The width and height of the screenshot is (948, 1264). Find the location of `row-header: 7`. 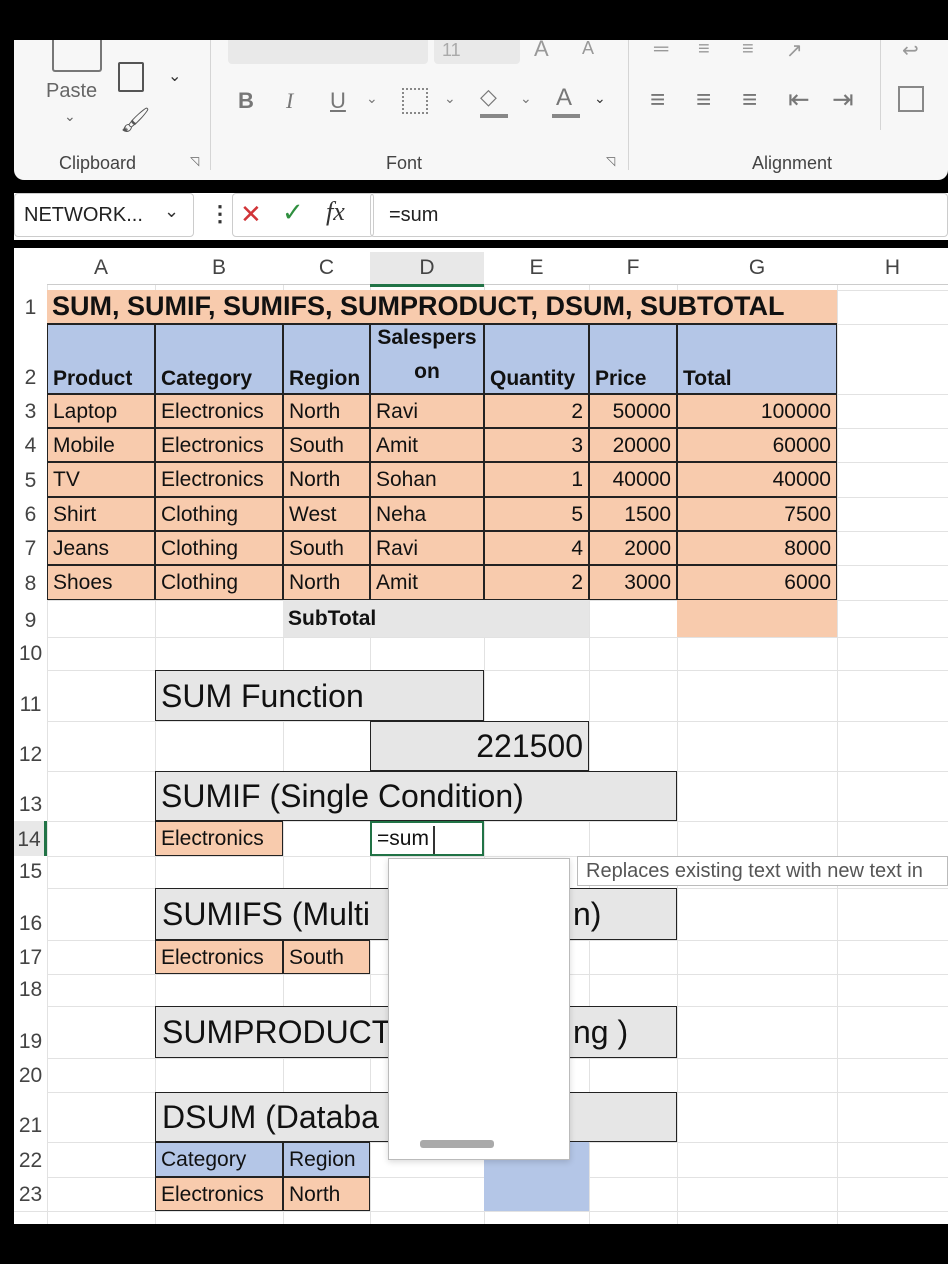

row-header: 7 is located at coordinates (30, 548).